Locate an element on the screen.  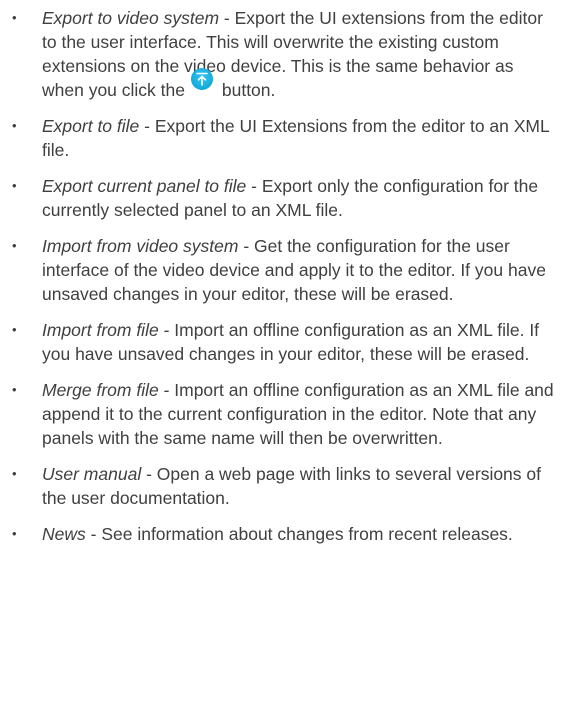
item-term: Import from file is located at coordinates (100, 330).